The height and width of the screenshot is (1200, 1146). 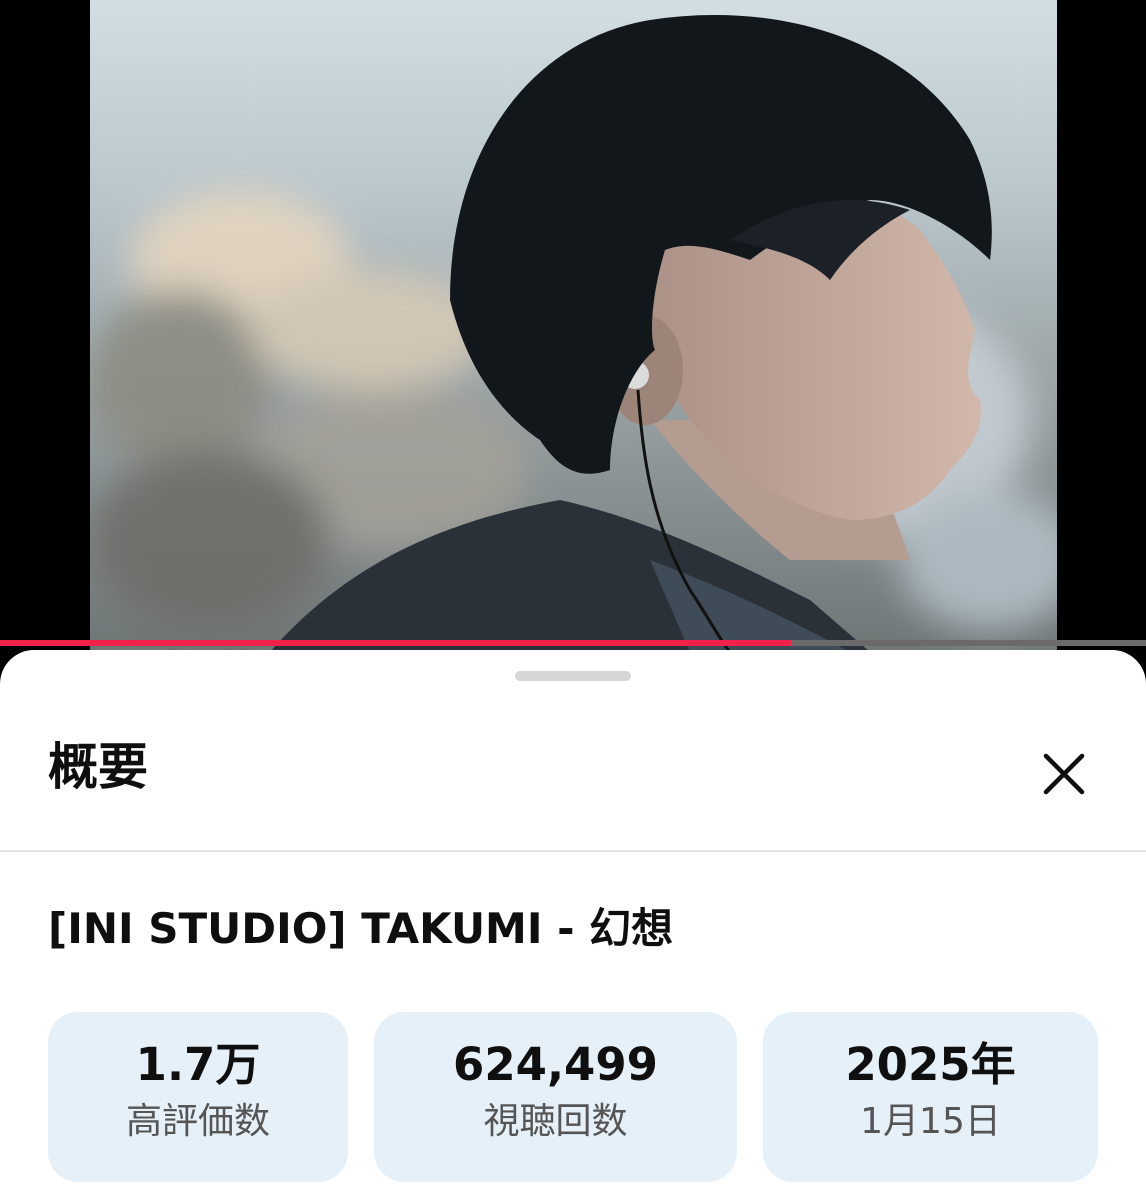 I want to click on close-button, so click(x=1064, y=774).